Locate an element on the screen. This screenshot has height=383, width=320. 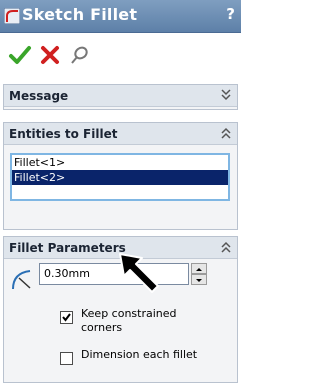
stepper-up-button is located at coordinates (199, 268).